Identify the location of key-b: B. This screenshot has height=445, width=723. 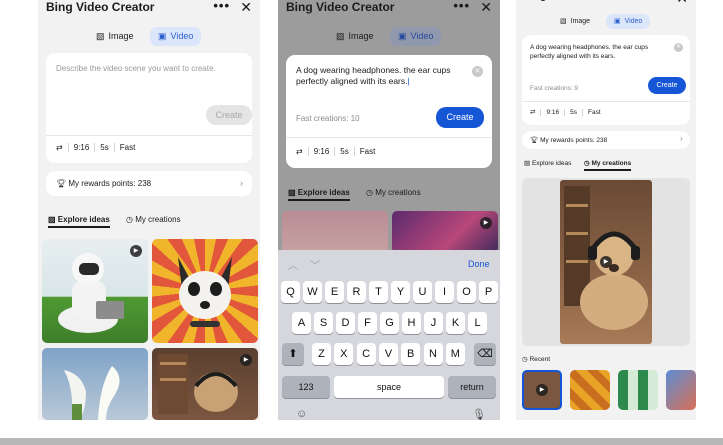
(411, 354).